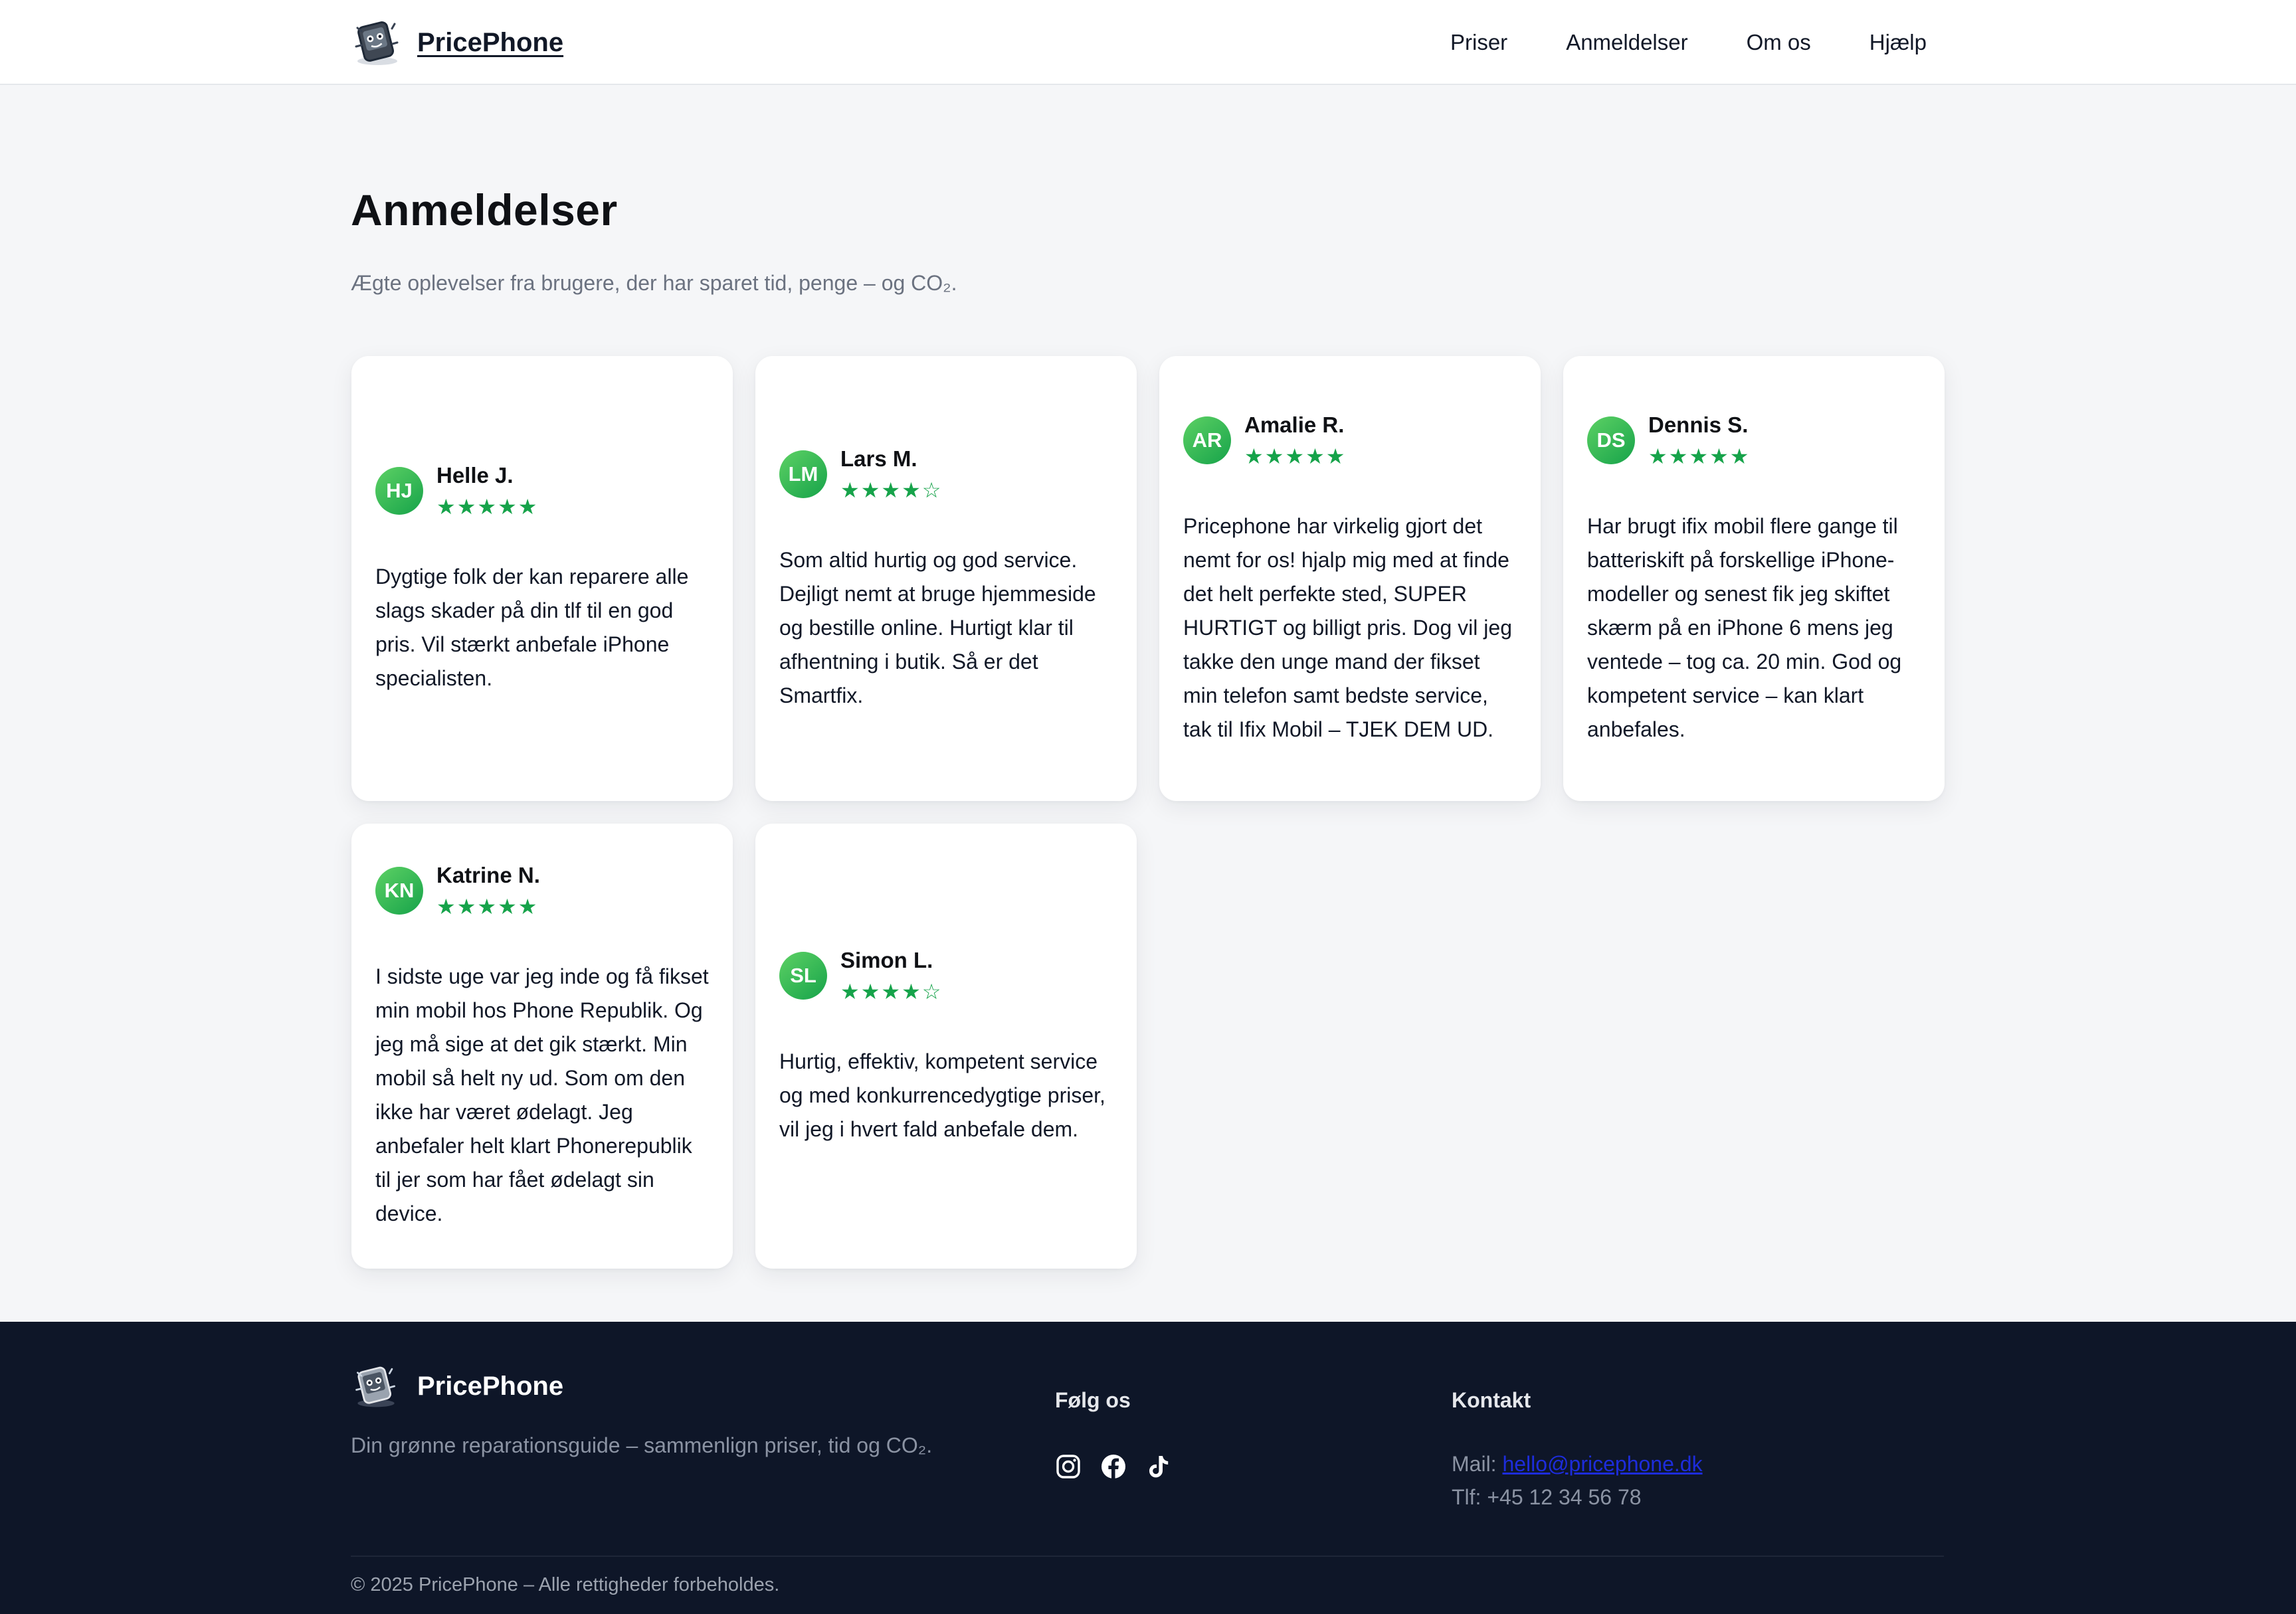  I want to click on follow-heading: Følg os, so click(1093, 1400).